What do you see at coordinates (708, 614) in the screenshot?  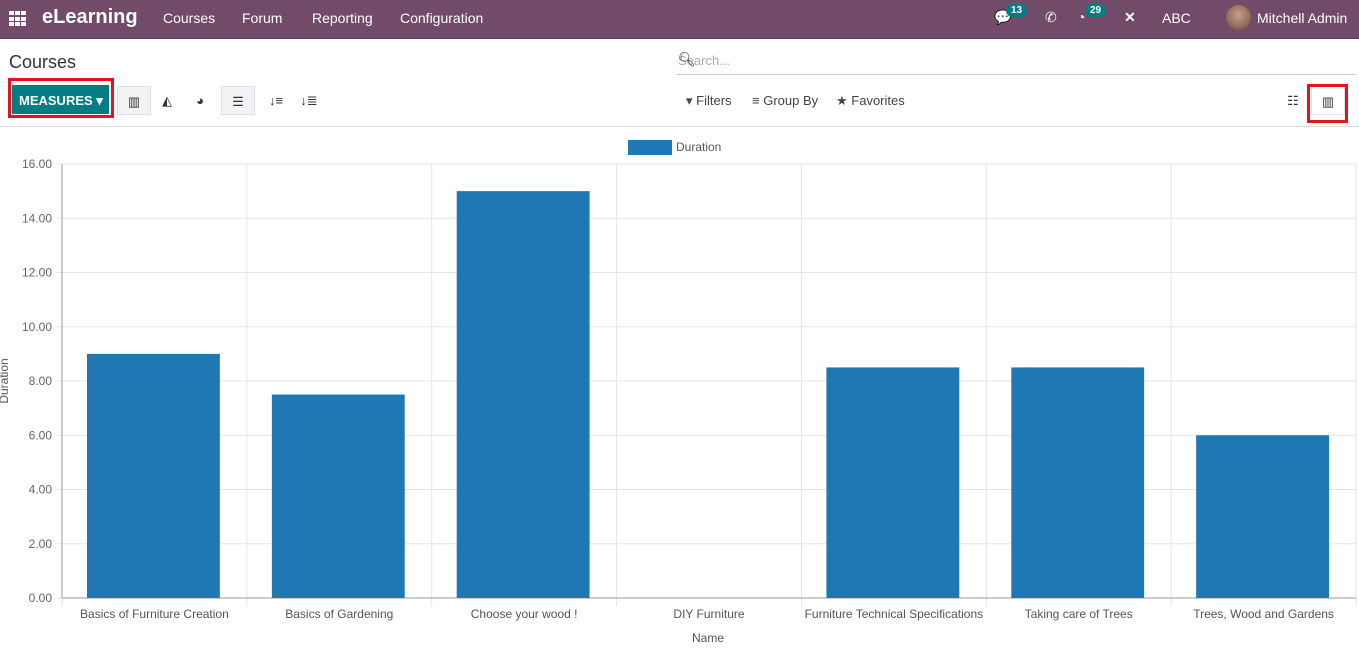 I see `x-tick-label: DIY Furniture` at bounding box center [708, 614].